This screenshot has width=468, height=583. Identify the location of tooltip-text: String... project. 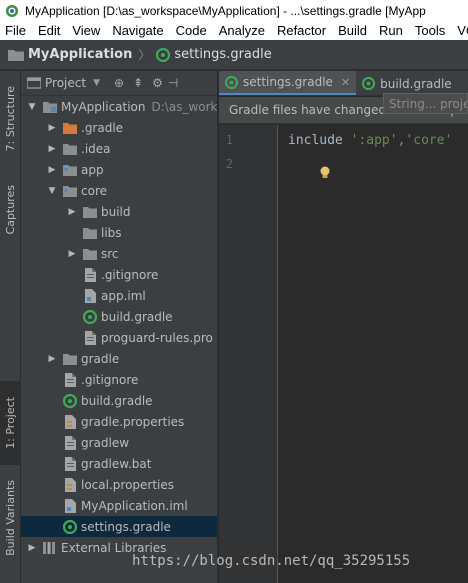
(428, 103).